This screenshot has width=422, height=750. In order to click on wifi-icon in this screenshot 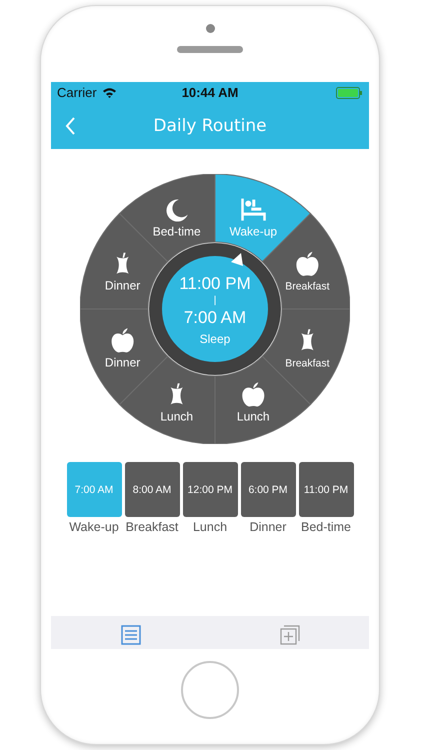, I will do `click(109, 92)`.